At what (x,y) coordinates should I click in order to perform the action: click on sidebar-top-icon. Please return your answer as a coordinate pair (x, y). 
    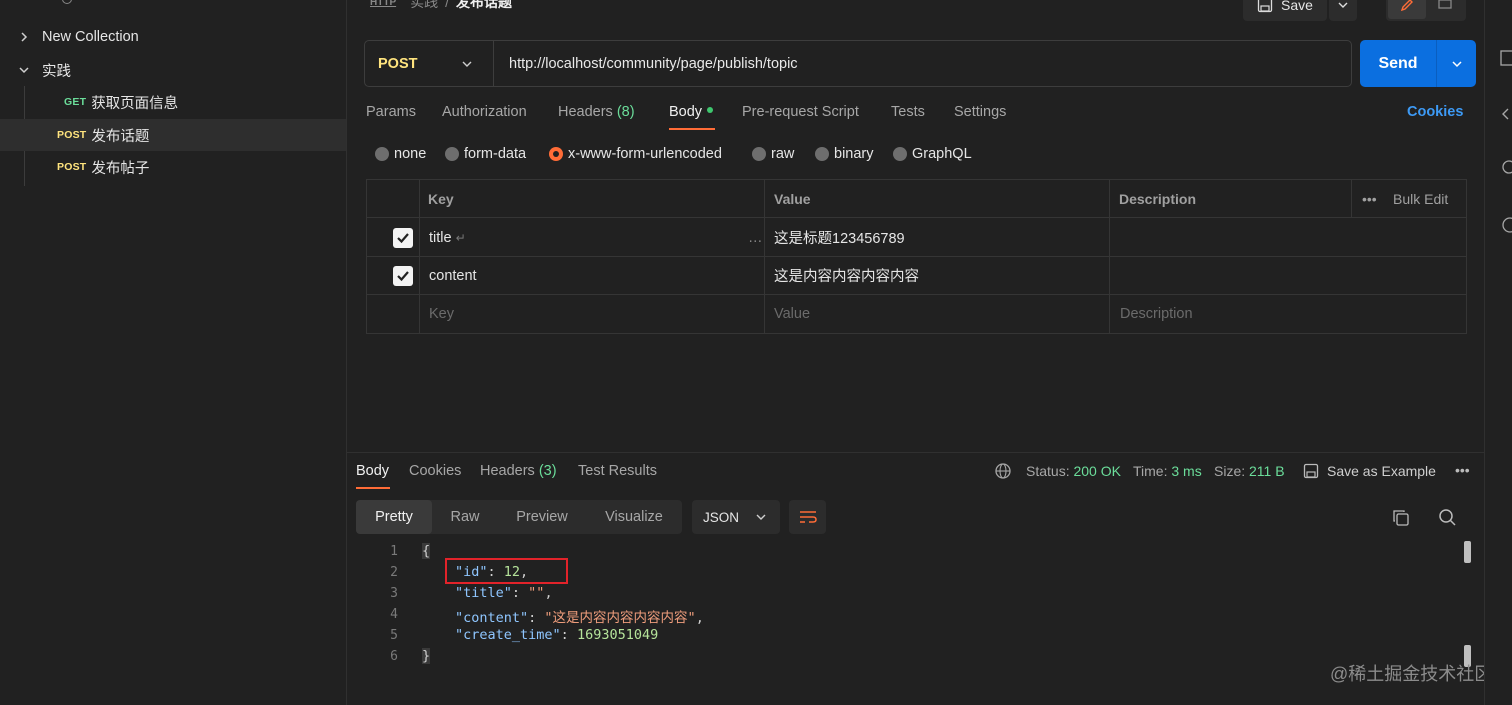
    Looking at the image, I should click on (67, 2).